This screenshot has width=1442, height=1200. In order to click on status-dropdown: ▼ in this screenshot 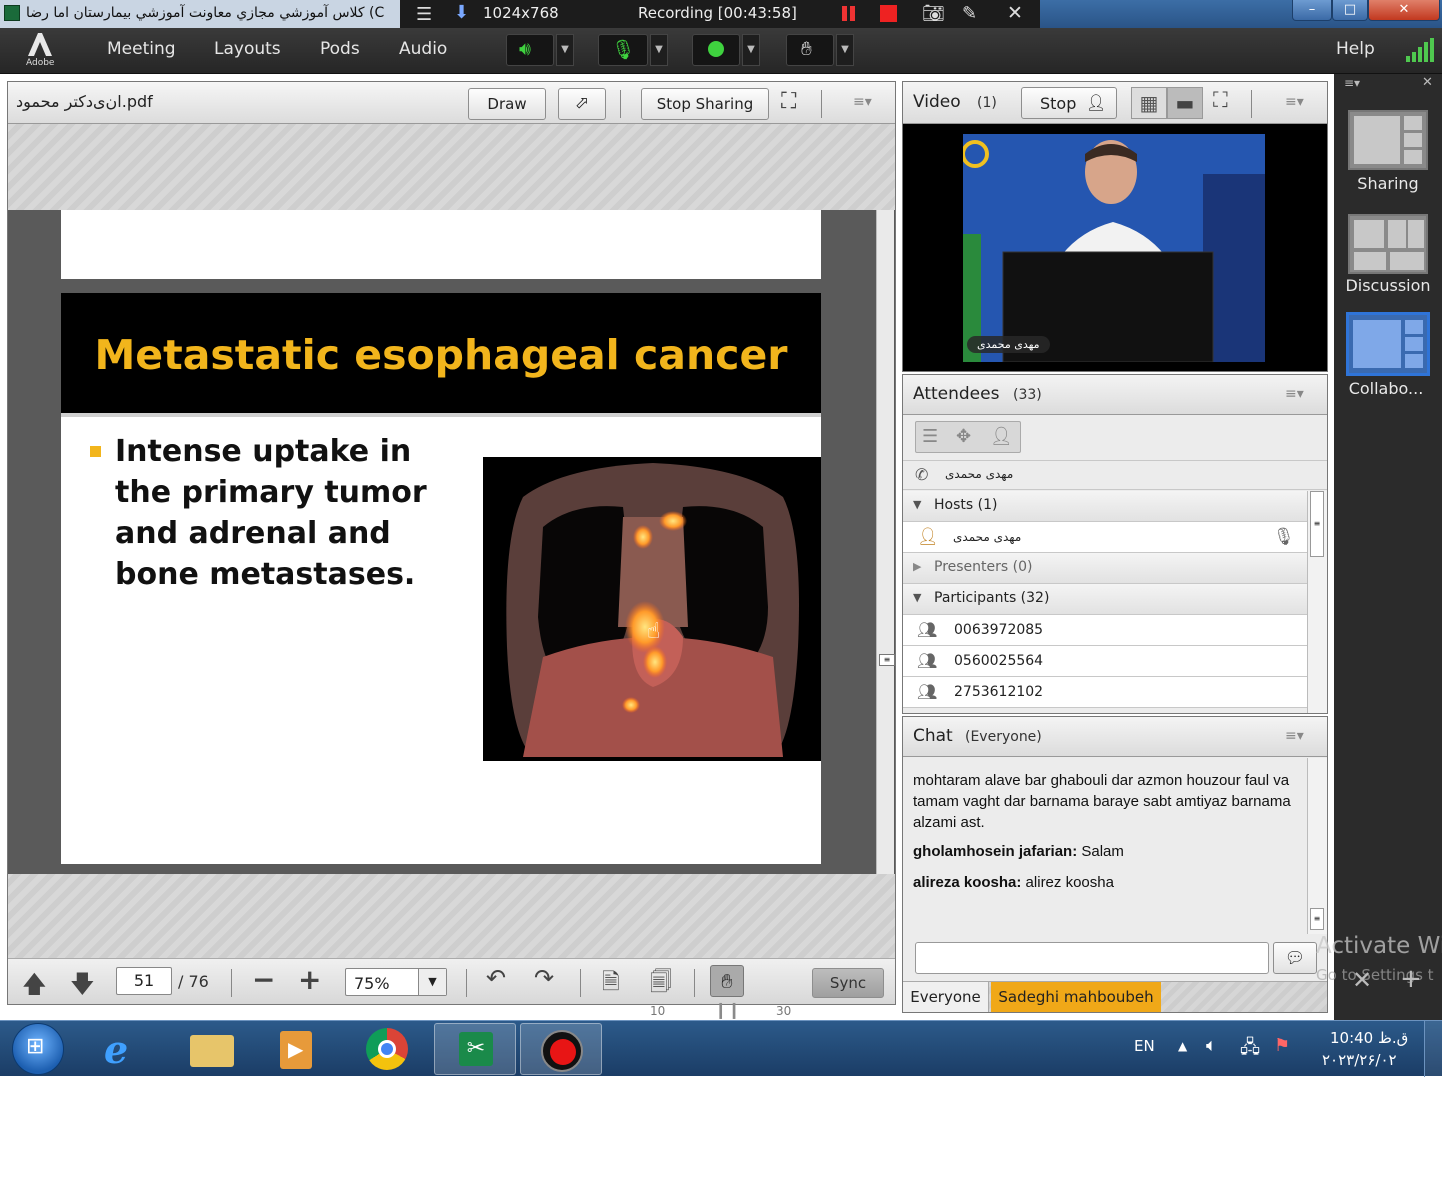, I will do `click(845, 50)`.